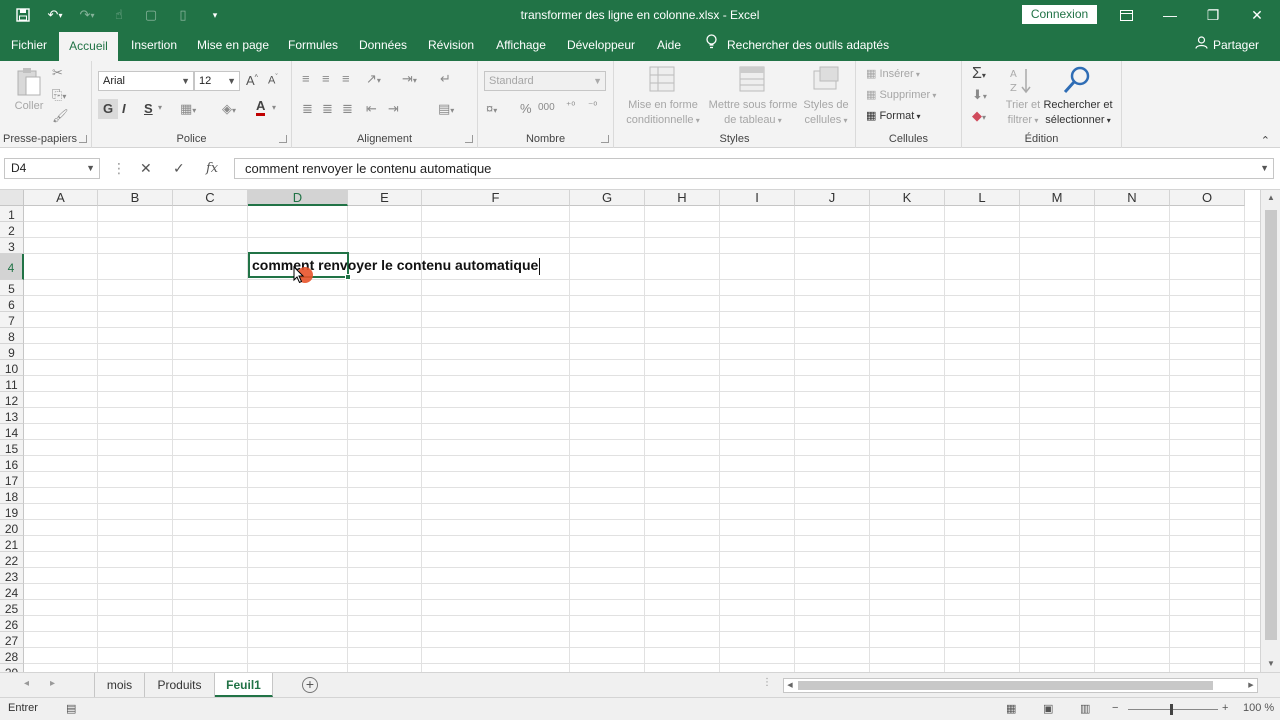 This screenshot has height=720, width=1280. What do you see at coordinates (832, 198) in the screenshot?
I see `column-header-j: J` at bounding box center [832, 198].